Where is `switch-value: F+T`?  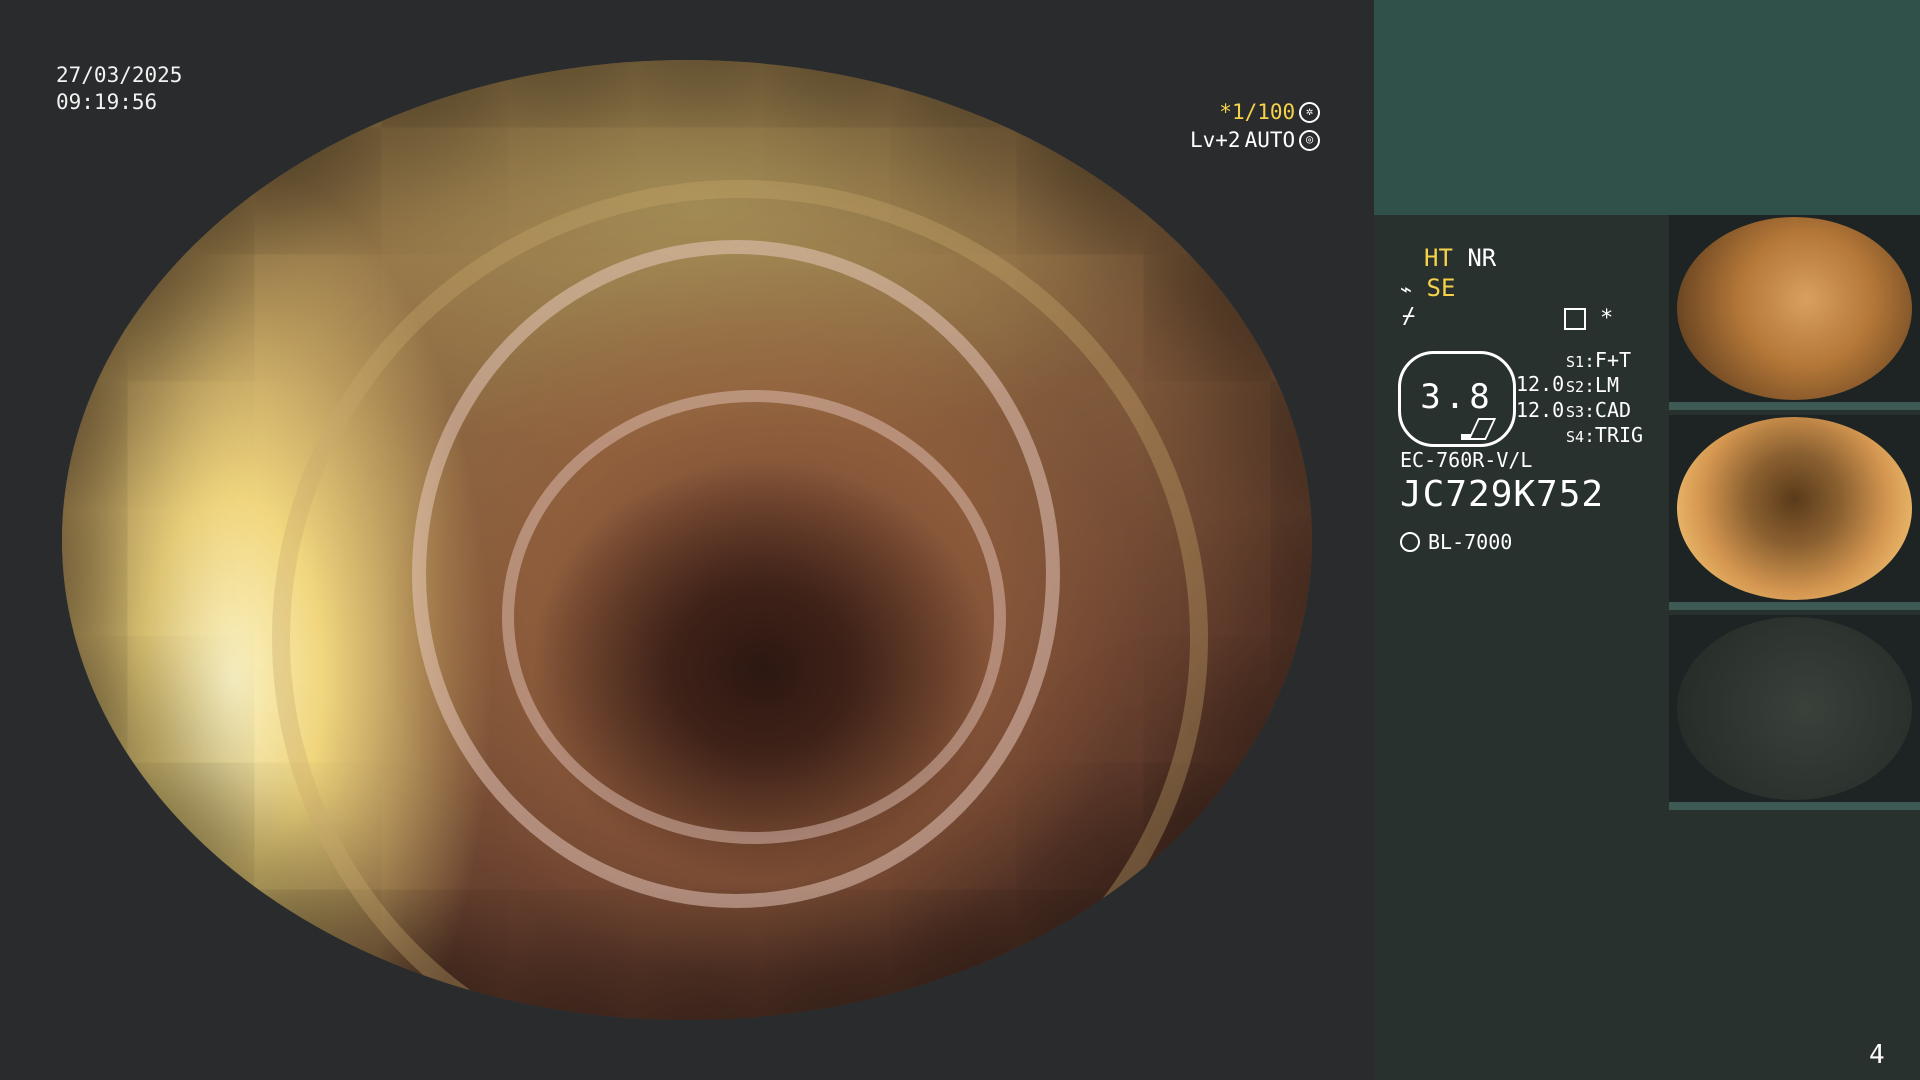 switch-value: F+T is located at coordinates (1613, 360).